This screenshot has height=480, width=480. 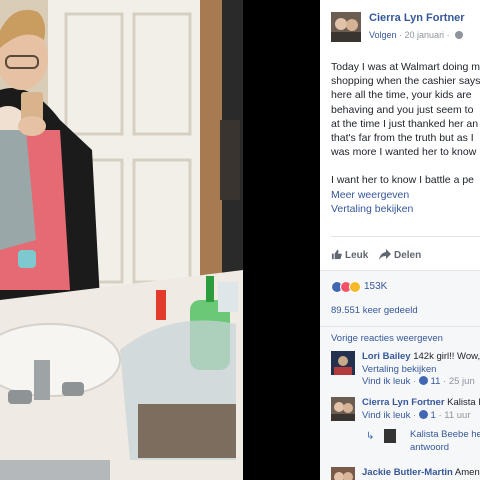 What do you see at coordinates (383, 35) in the screenshot?
I see `follow-link: Volgen` at bounding box center [383, 35].